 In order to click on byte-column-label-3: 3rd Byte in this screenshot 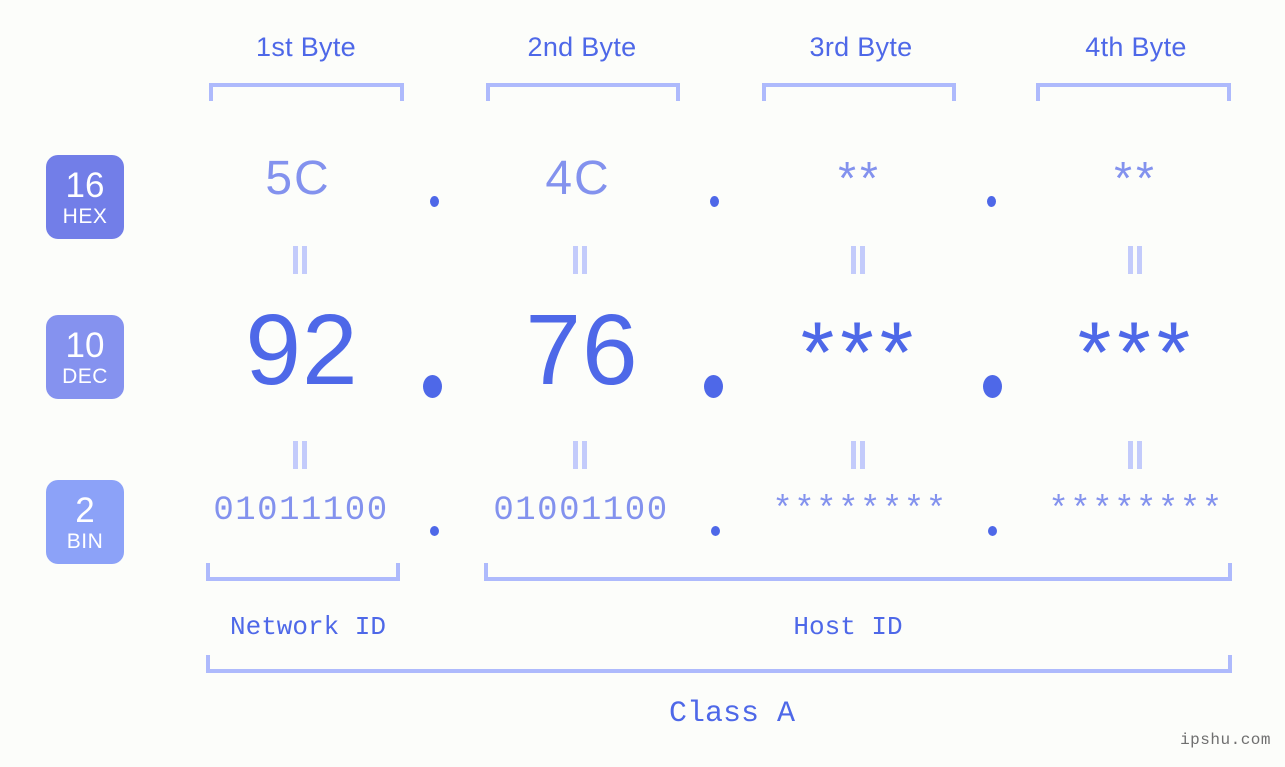, I will do `click(861, 47)`.